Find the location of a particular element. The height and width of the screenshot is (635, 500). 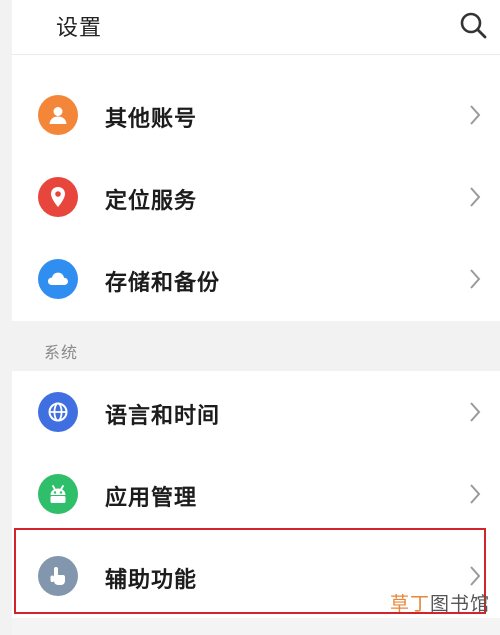

watermark: 草丁图书馆 is located at coordinates (440, 602).